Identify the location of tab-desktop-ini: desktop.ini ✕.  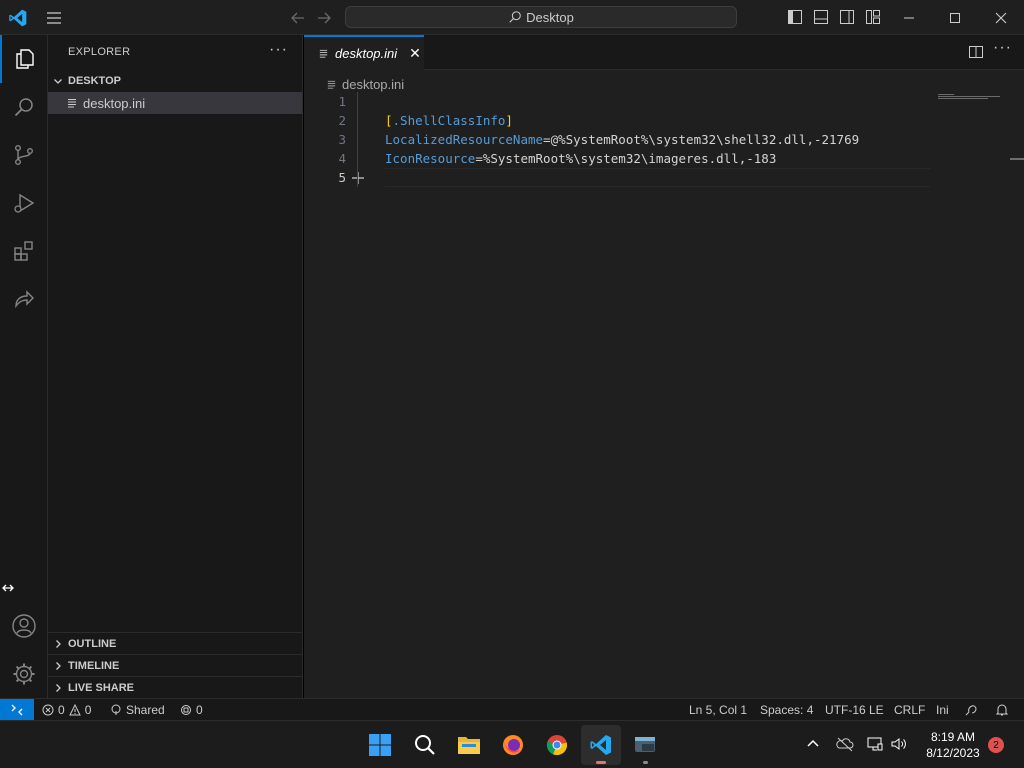
(364, 52).